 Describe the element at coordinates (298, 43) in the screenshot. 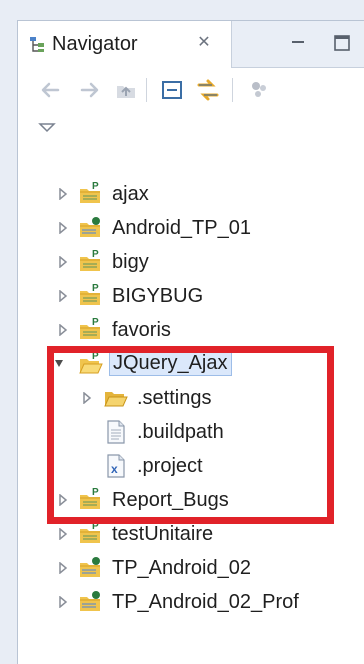

I see `minimize-icon` at that location.